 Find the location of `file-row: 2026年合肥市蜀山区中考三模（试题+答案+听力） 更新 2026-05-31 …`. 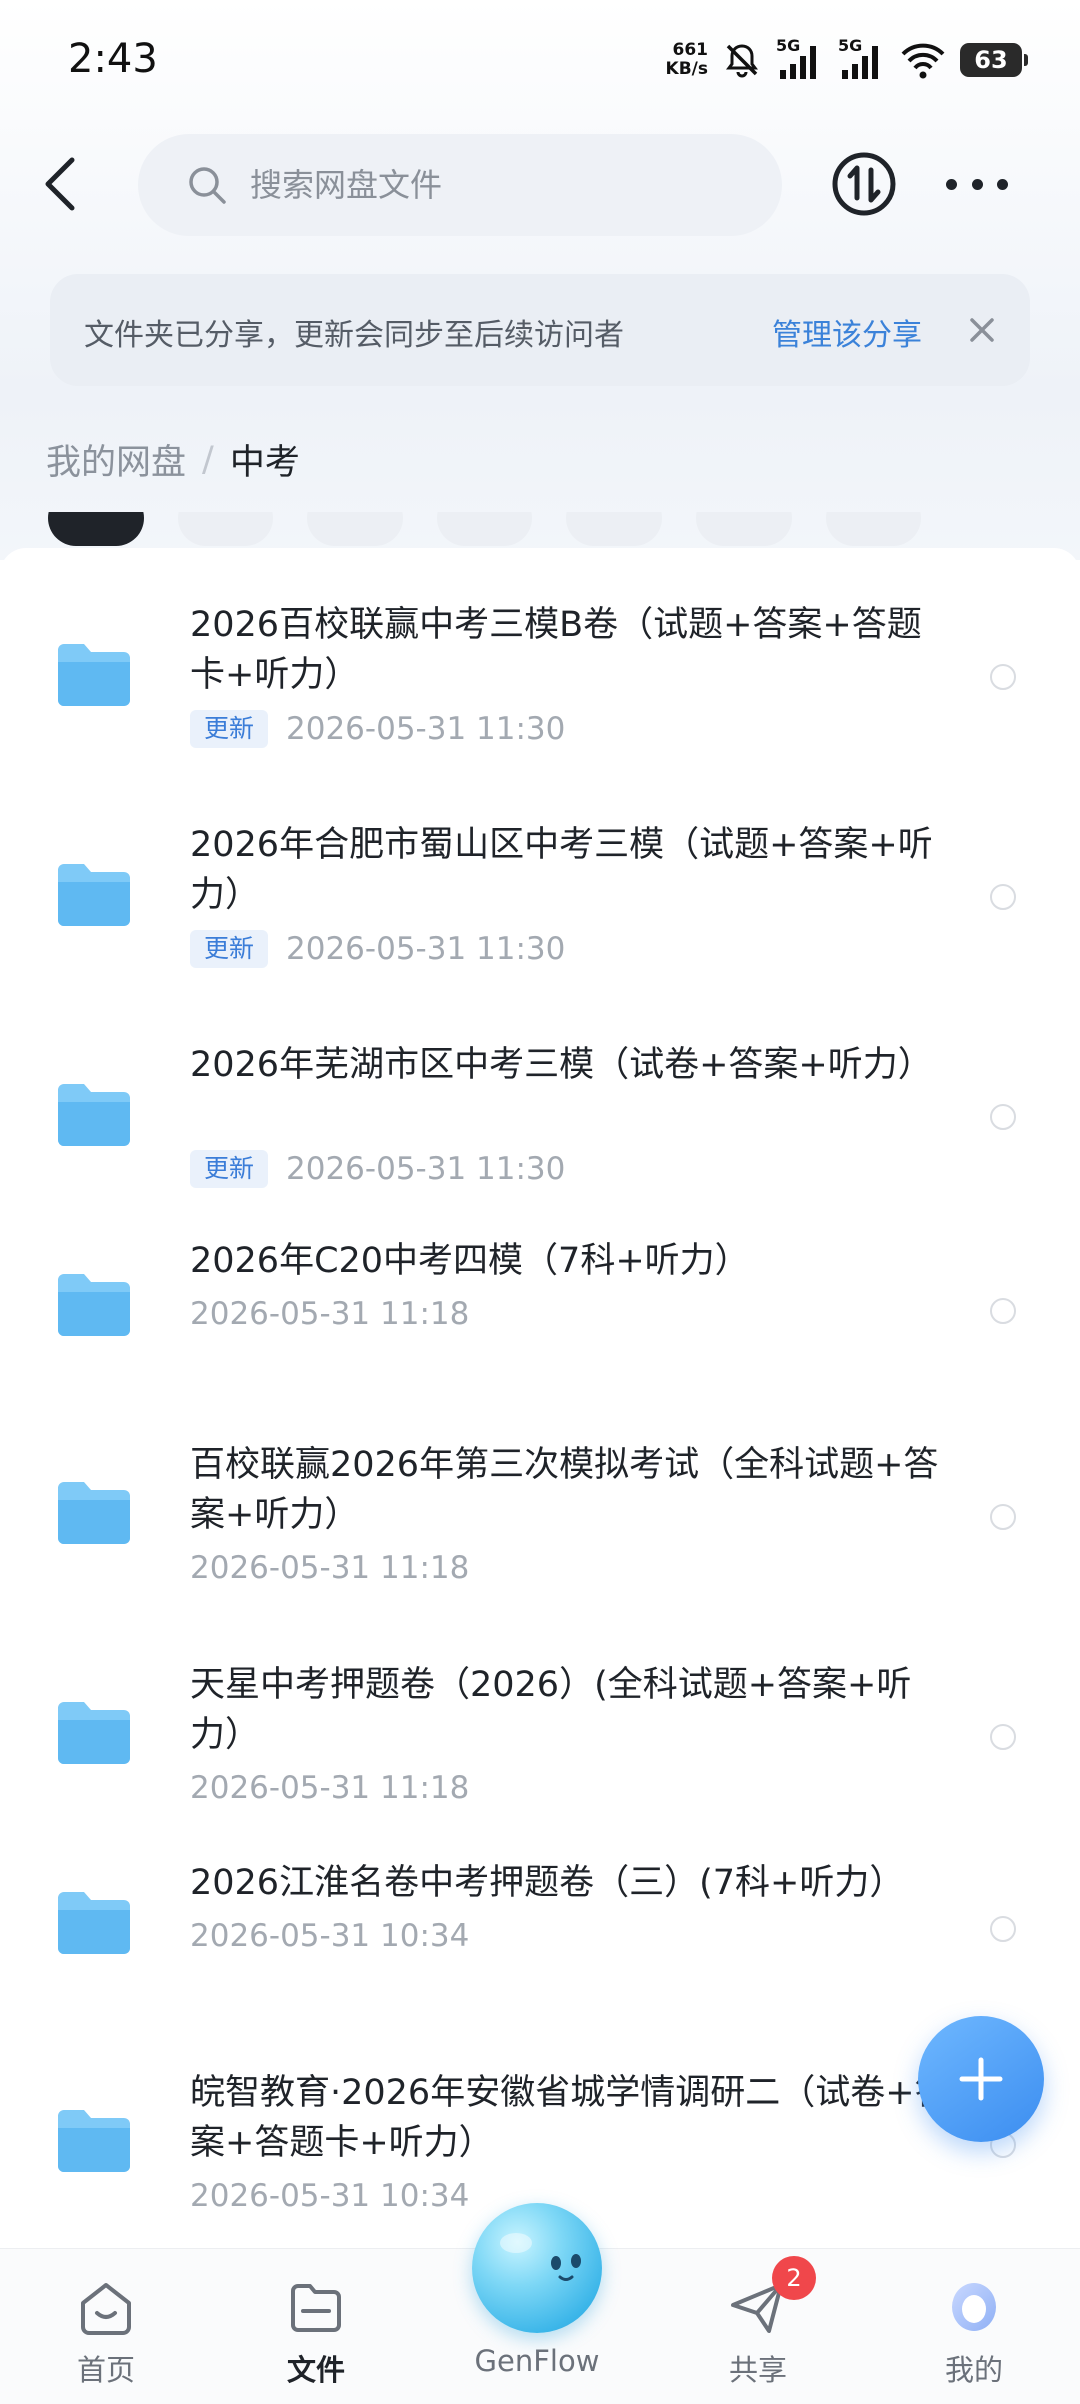

file-row: 2026年合肥市蜀山区中考三模（试题+答案+听力） 更新 2026-05-31 … is located at coordinates (540, 878).